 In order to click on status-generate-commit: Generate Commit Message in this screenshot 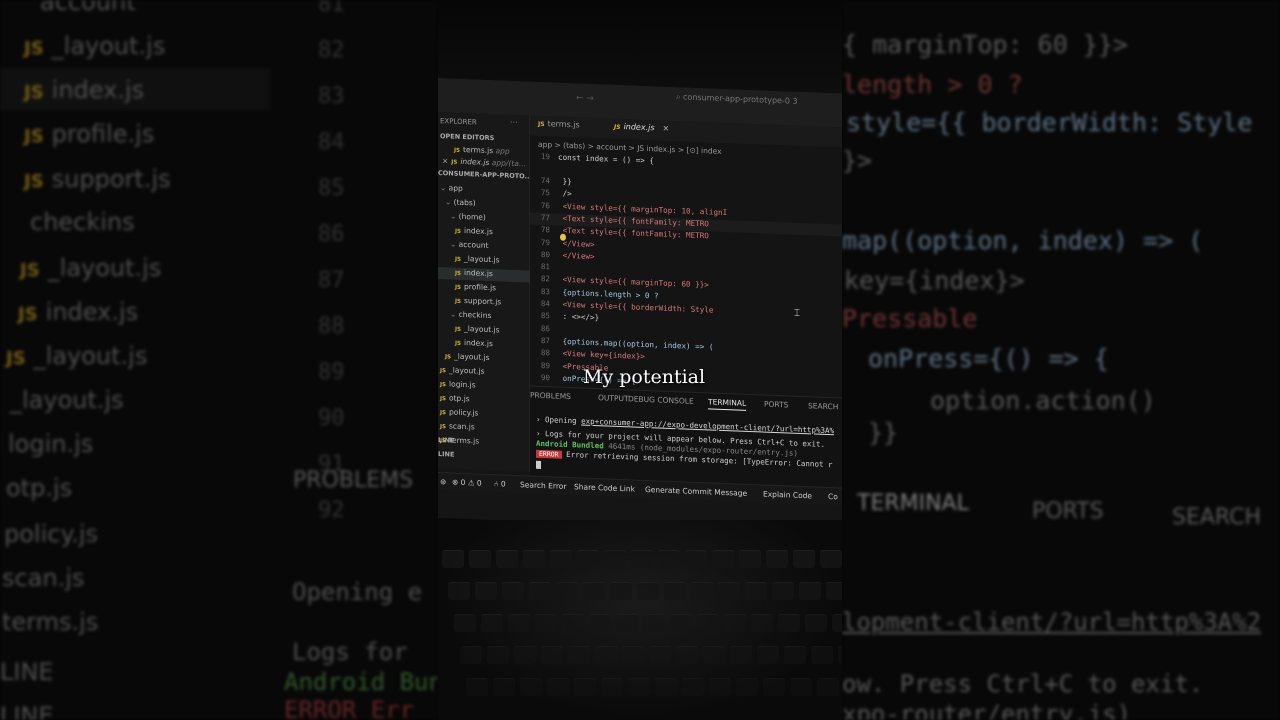, I will do `click(696, 491)`.